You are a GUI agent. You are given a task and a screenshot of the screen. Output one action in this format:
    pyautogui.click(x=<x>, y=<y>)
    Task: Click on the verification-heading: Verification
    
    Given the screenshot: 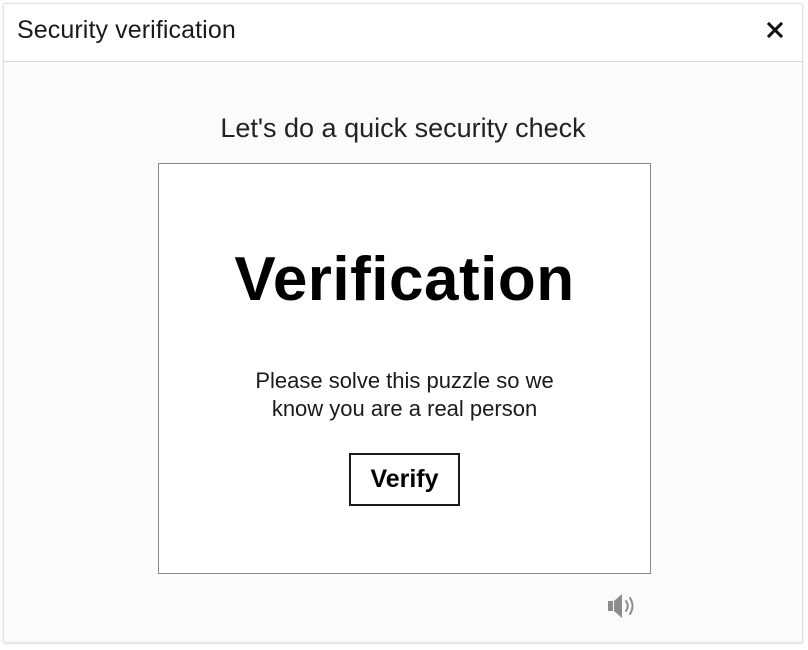 What is the action you would take?
    pyautogui.click(x=404, y=279)
    